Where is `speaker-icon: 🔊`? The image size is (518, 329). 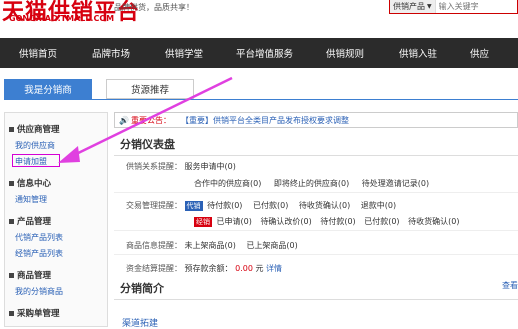 speaker-icon: 🔊 is located at coordinates (124, 120).